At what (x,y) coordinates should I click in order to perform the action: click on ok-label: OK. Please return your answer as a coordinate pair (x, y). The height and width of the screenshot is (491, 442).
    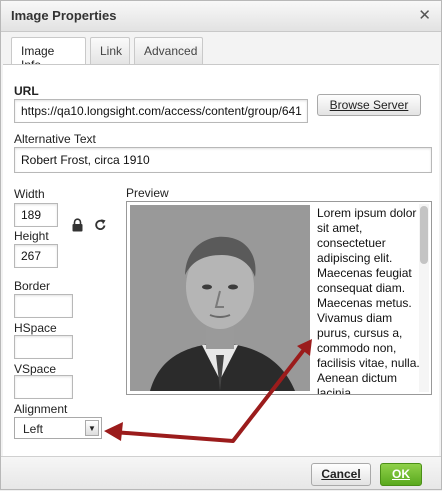
    Looking at the image, I should click on (401, 474).